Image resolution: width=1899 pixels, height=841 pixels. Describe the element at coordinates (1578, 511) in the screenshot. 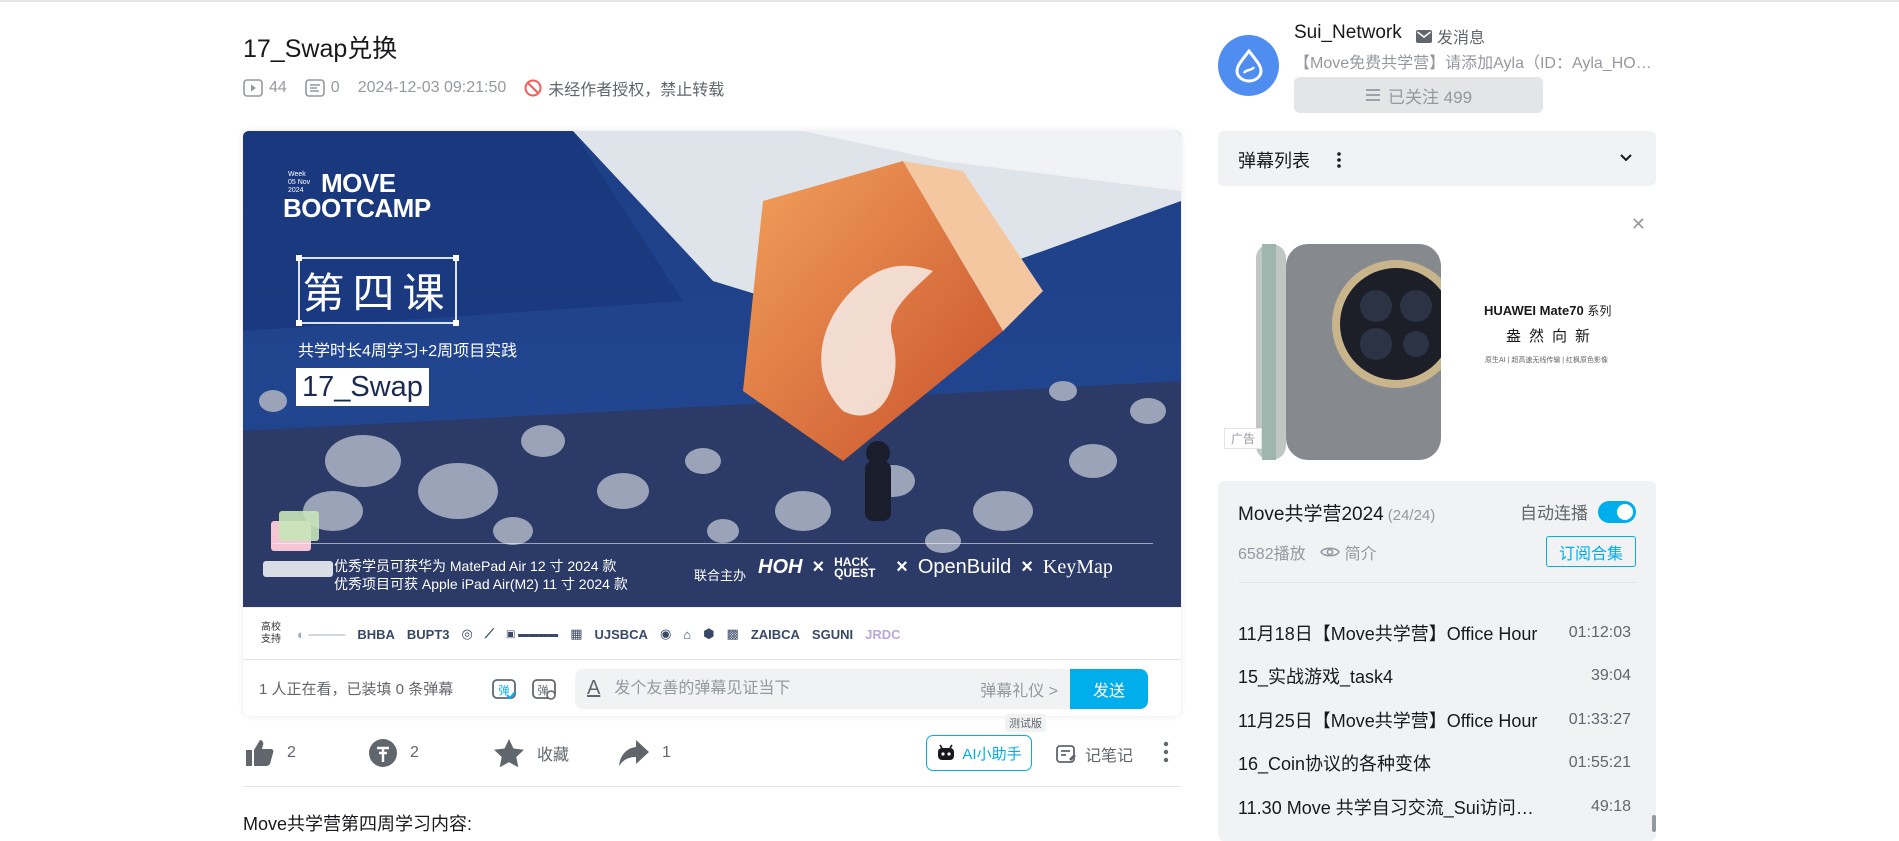

I see `autoplay-toggle: 自动连播` at that location.